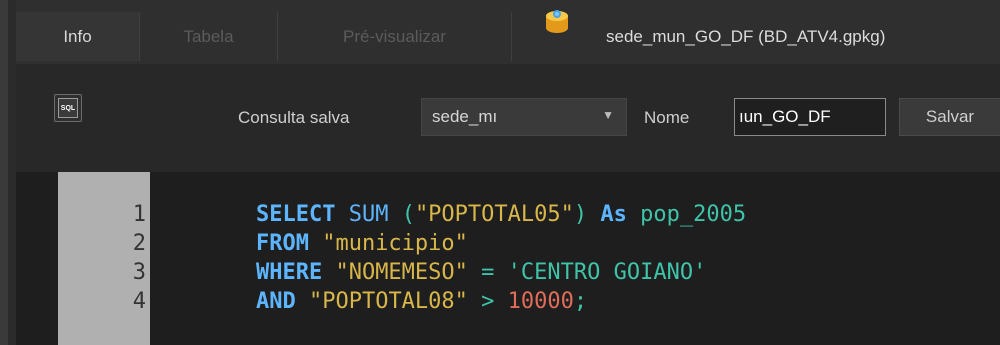 The height and width of the screenshot is (345, 1000). Describe the element at coordinates (810, 117) in the screenshot. I see `name-input: ıun_GO_DF` at that location.